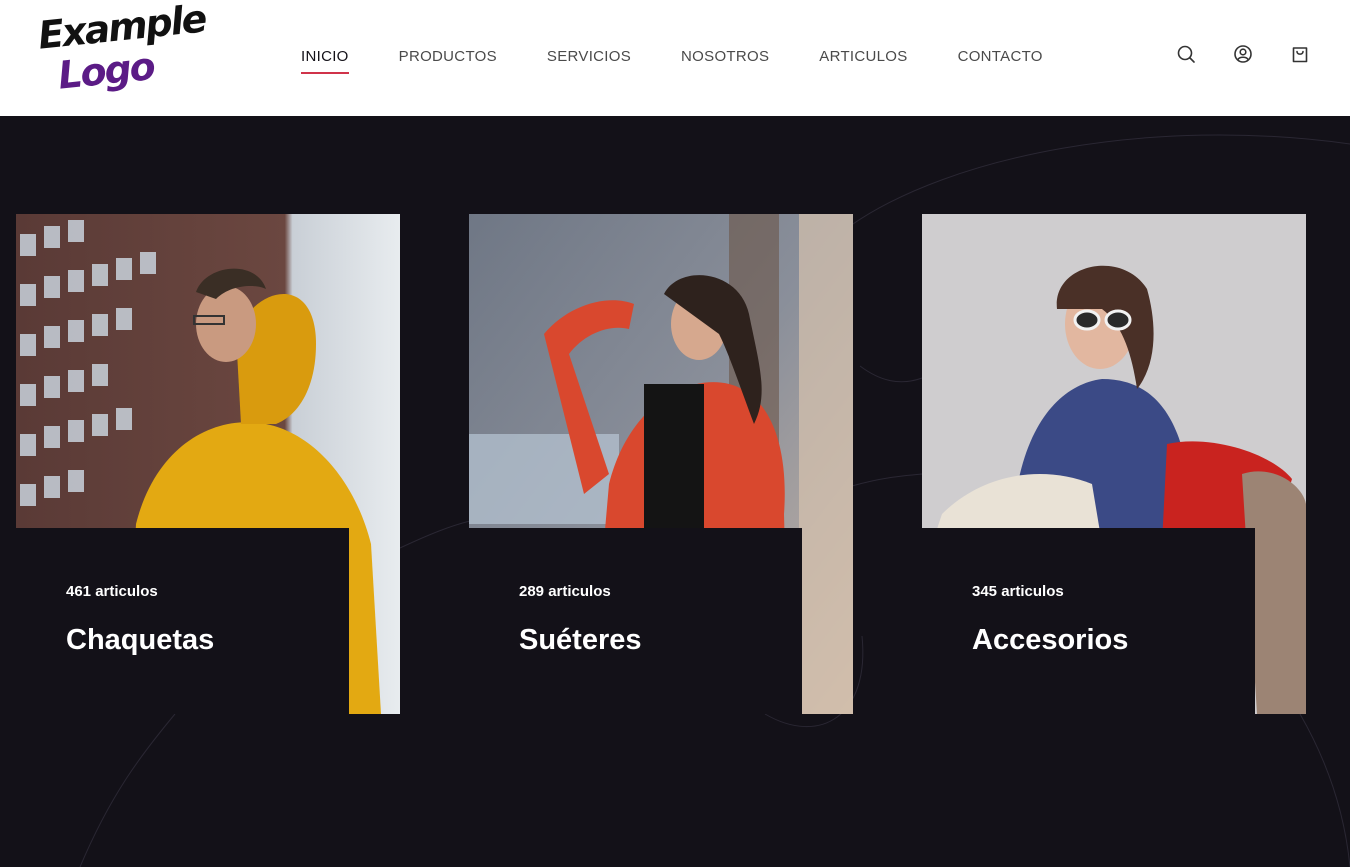  Describe the element at coordinates (1050, 640) in the screenshot. I see `category-title: Accesorios` at that location.